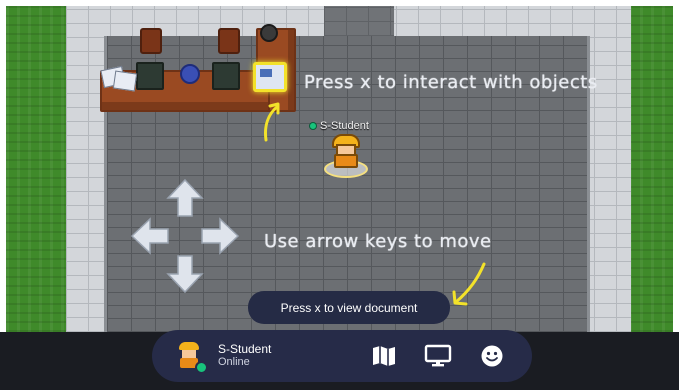 This screenshot has width=679, height=390. What do you see at coordinates (344, 126) in the screenshot?
I see `player-name: S-Student` at bounding box center [344, 126].